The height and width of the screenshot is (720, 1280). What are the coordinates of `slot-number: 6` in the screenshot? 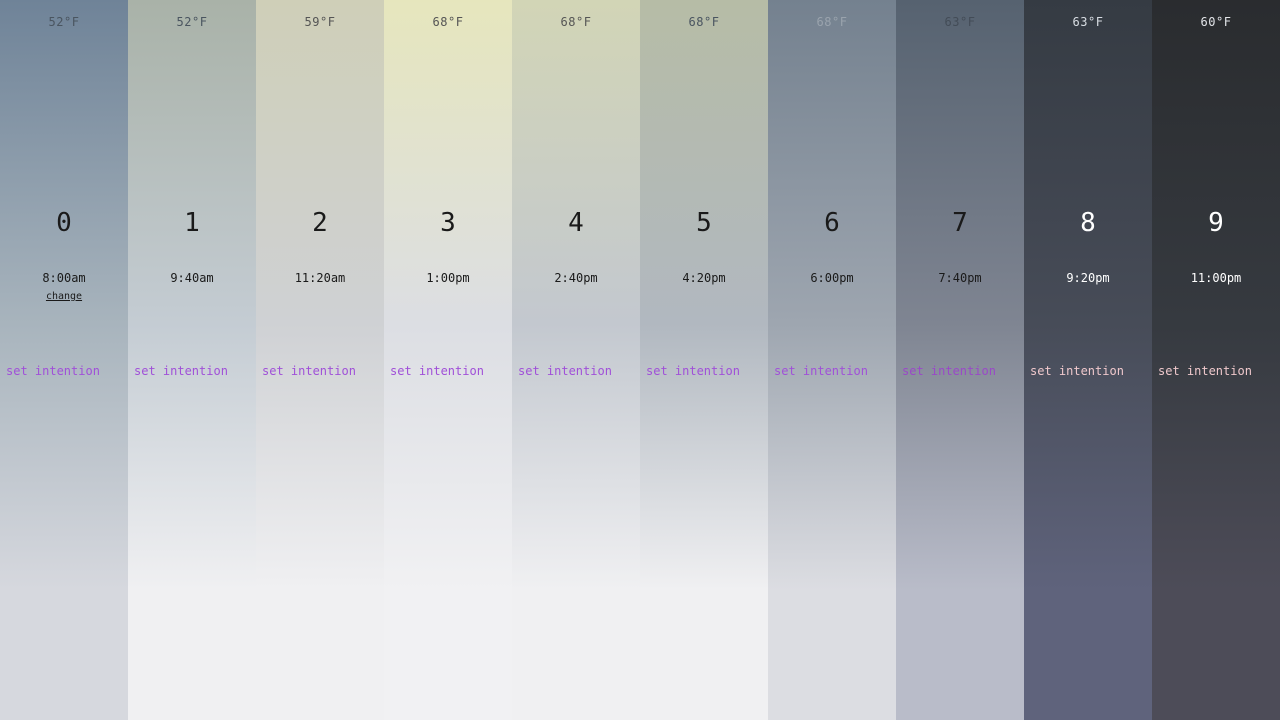 It's located at (832, 223).